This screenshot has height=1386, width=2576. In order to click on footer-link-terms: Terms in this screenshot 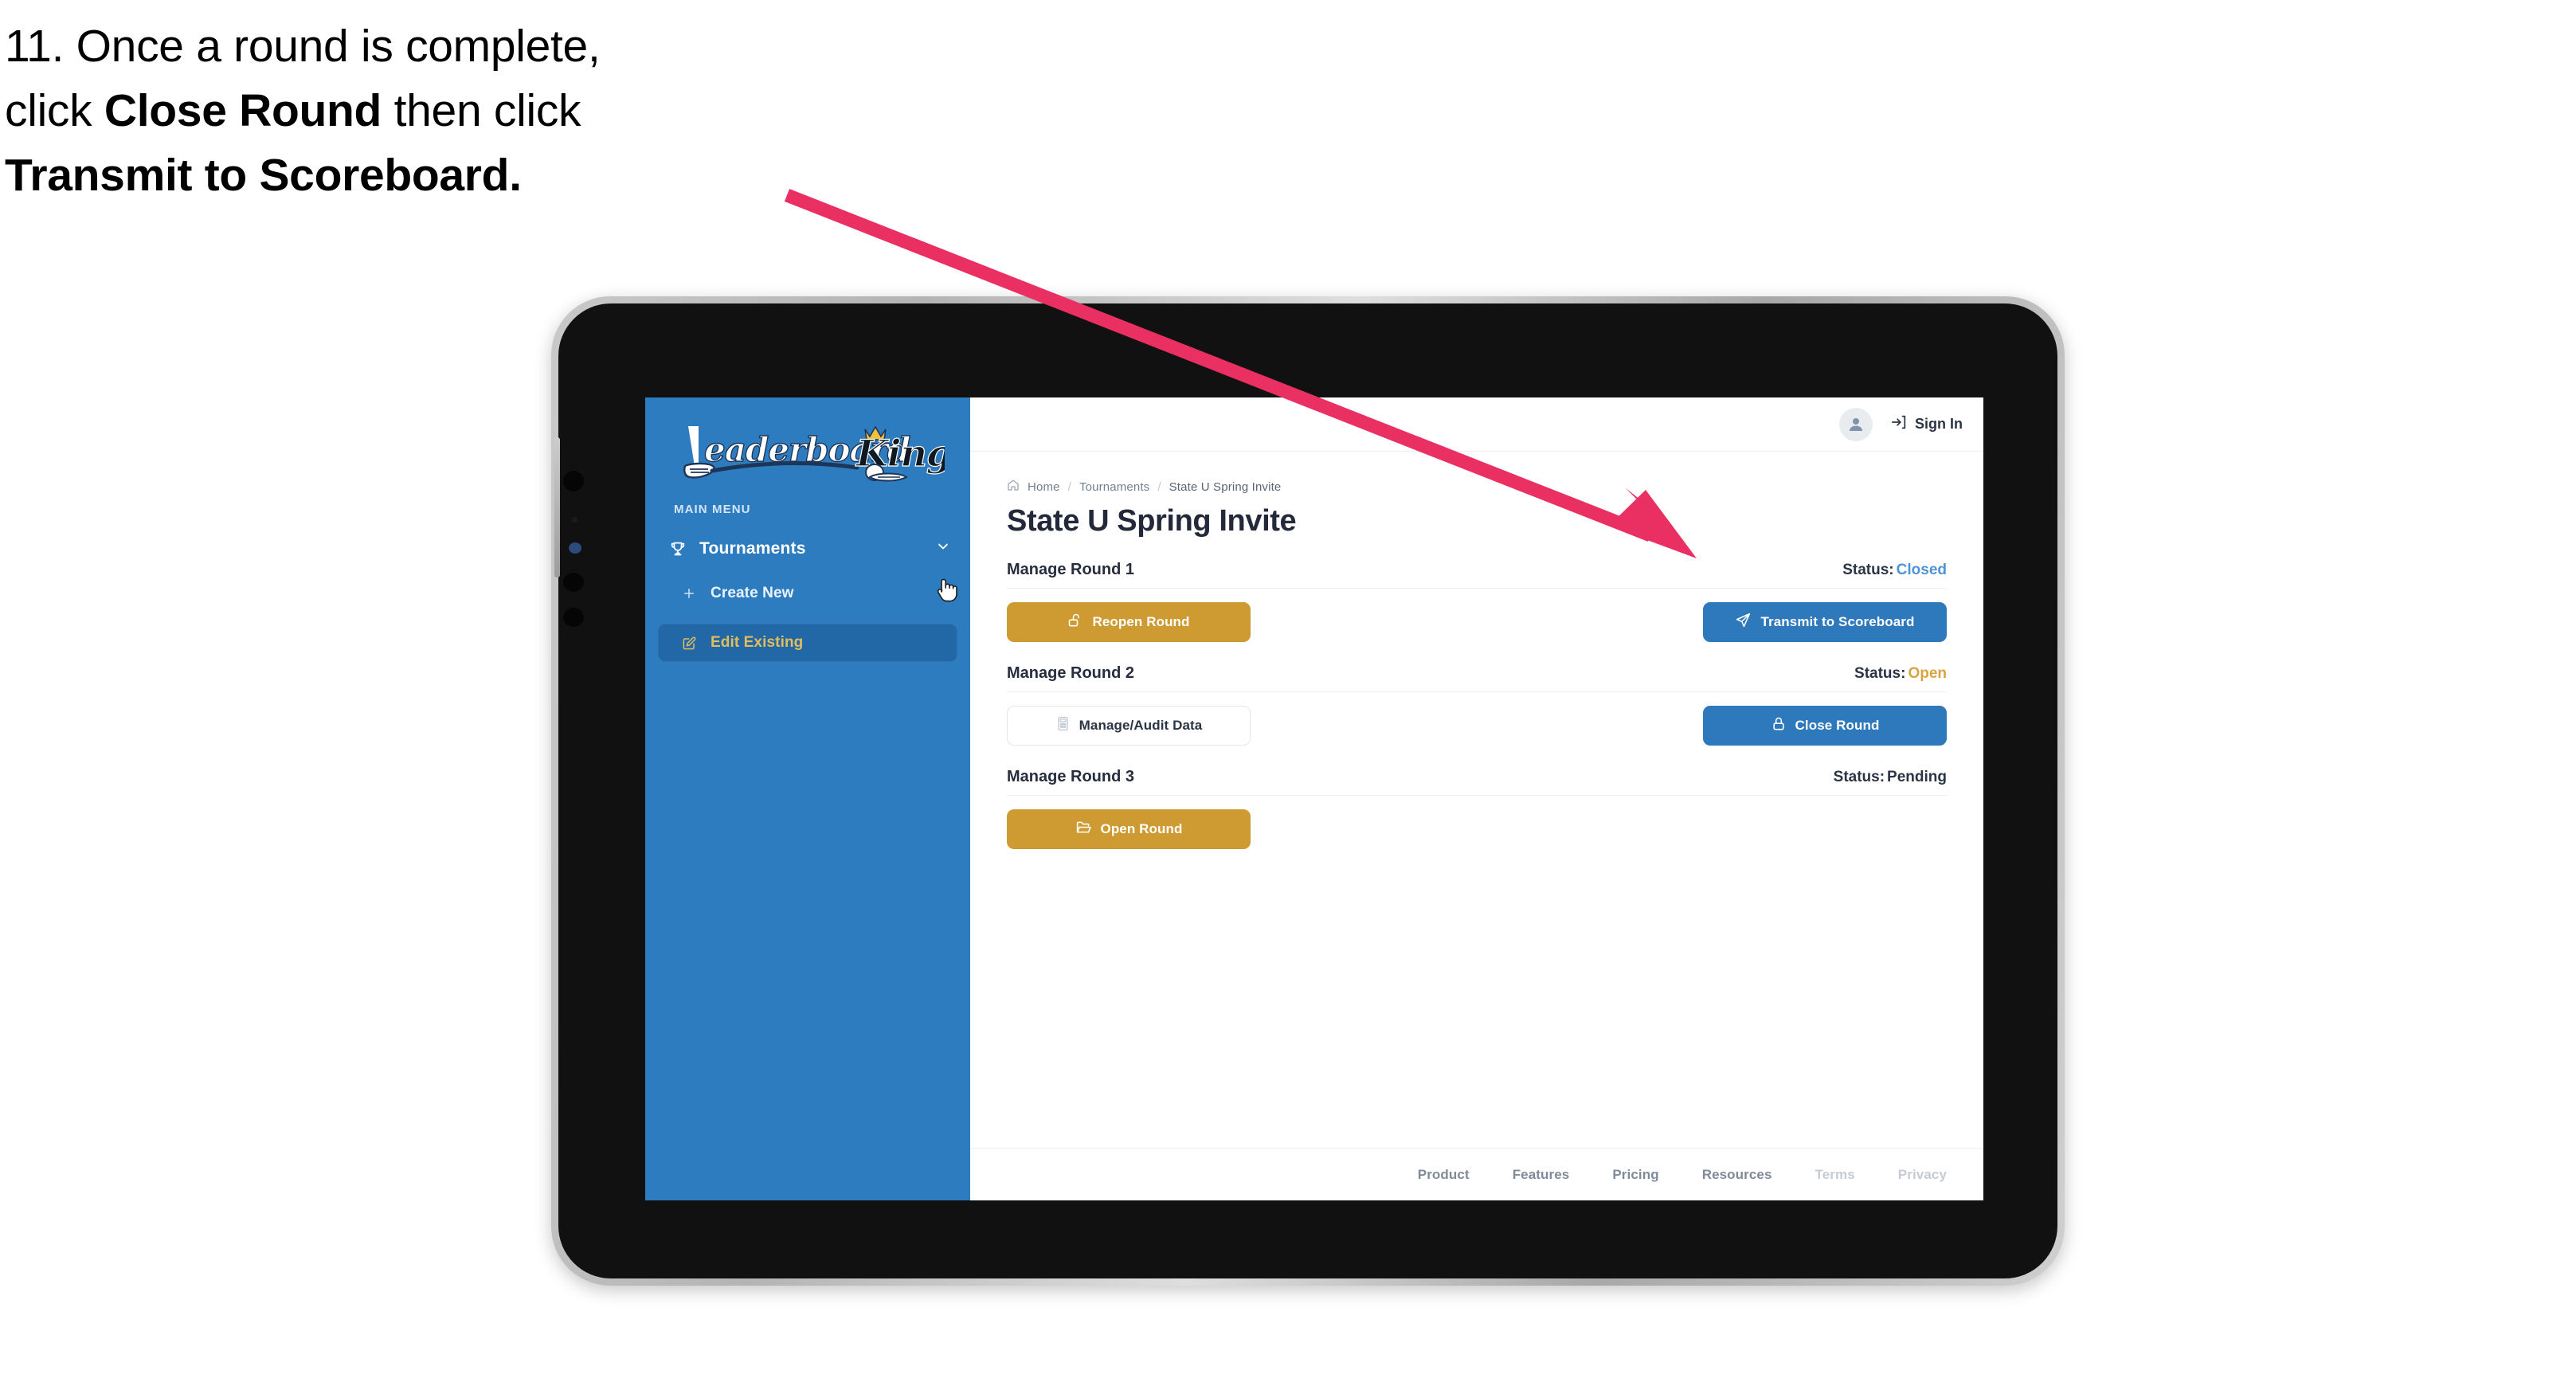, I will do `click(1835, 1175)`.